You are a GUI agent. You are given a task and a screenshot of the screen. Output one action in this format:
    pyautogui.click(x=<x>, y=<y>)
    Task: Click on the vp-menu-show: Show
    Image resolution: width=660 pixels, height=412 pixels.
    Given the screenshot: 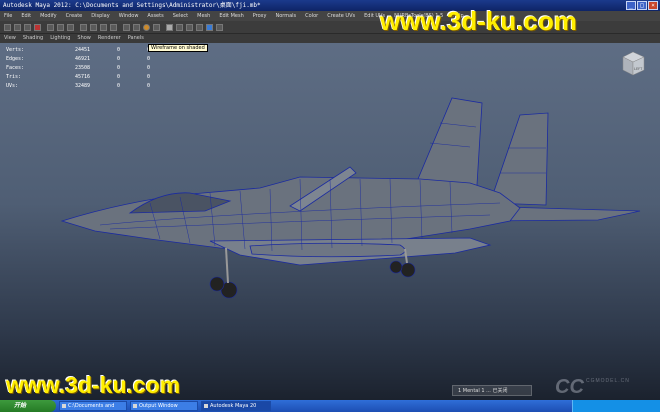 What is the action you would take?
    pyautogui.click(x=84, y=38)
    